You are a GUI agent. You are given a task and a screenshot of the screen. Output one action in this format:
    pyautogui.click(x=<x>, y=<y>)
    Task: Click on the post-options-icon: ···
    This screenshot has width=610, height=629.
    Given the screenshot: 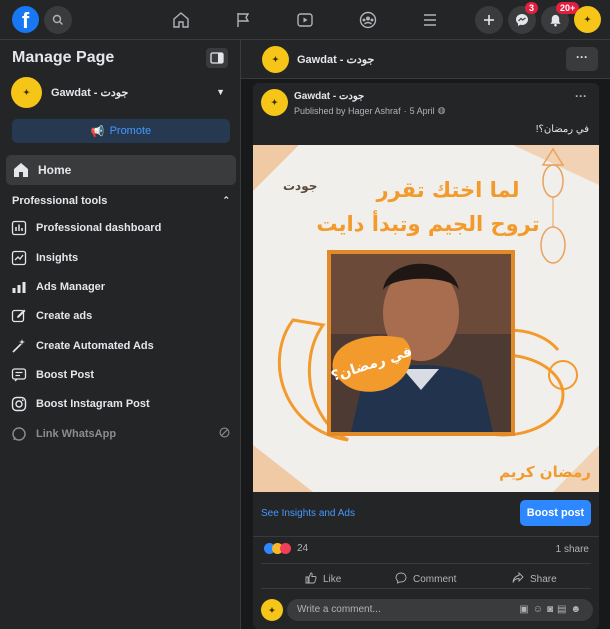 What is the action you would take?
    pyautogui.click(x=581, y=96)
    